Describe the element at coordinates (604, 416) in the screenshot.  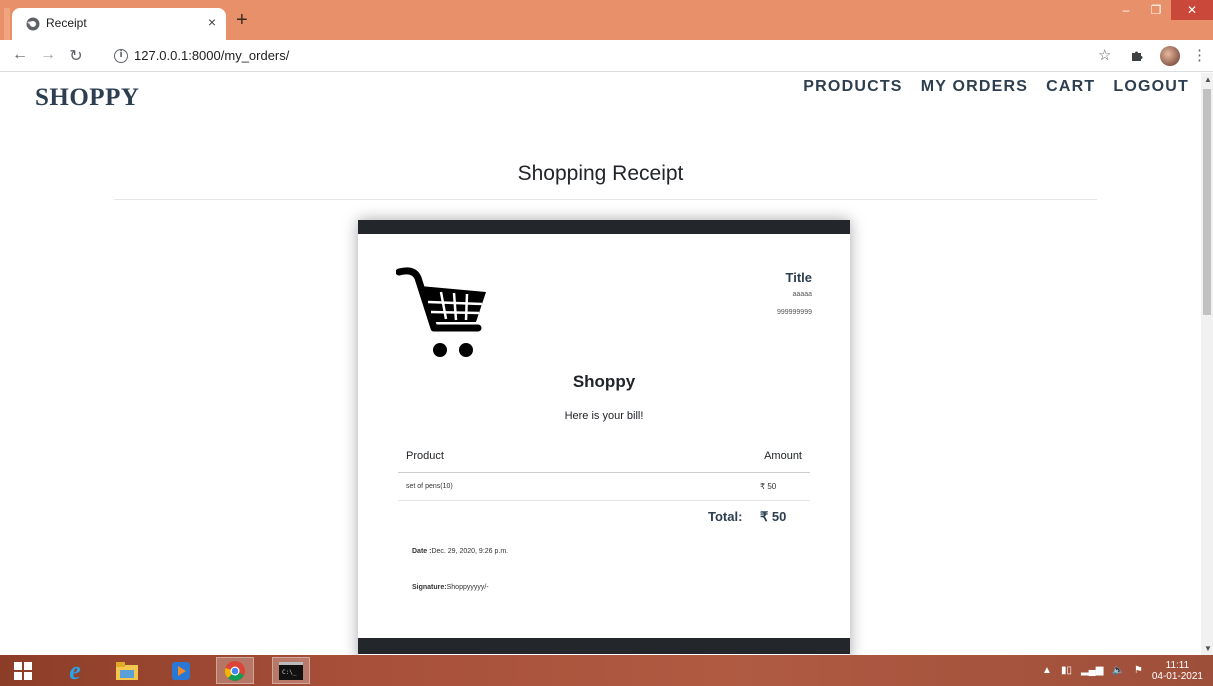
I see `receipt-subtitle: Here is your bill!` at that location.